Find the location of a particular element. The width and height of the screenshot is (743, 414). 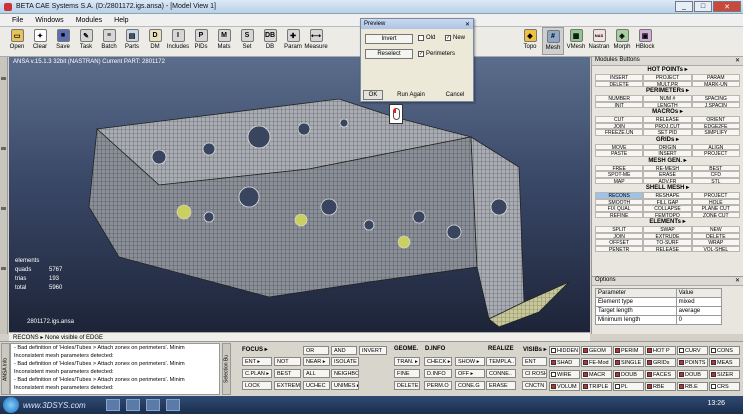

focus-or-button: OR is located at coordinates (316, 350).